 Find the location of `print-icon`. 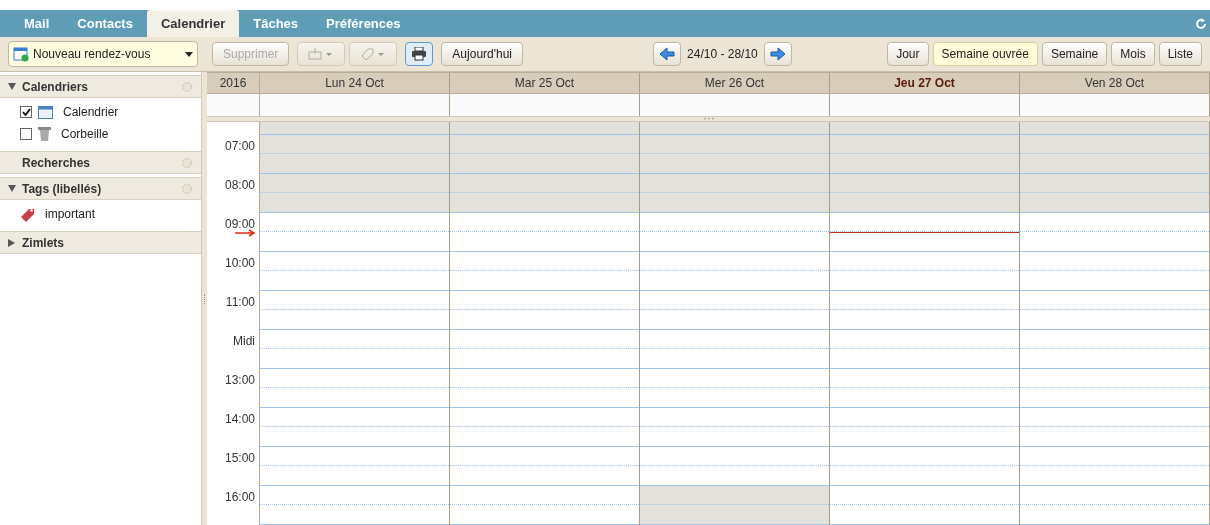

print-icon is located at coordinates (419, 54).